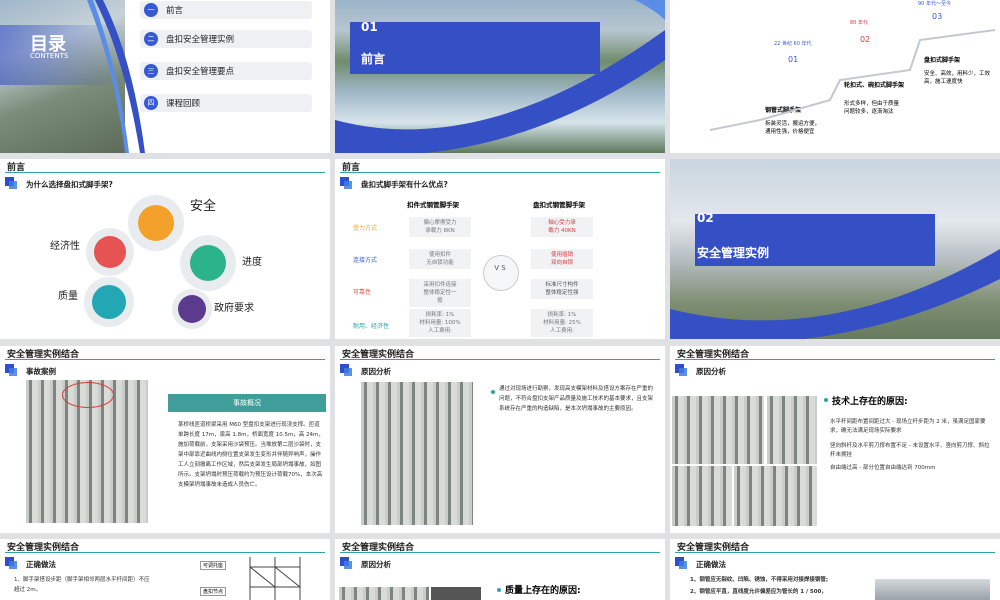 The image size is (1000, 600). I want to click on col-head-left: 扣件式钢管脚手架, so click(433, 205).